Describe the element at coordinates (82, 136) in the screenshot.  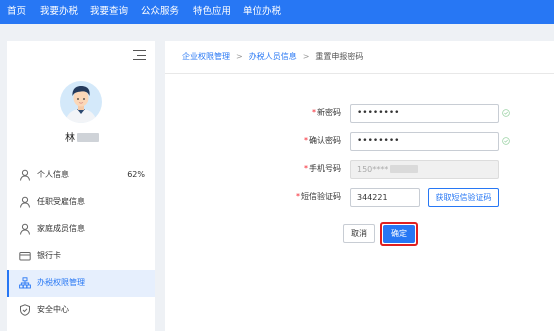
I see `user-name: 林` at that location.